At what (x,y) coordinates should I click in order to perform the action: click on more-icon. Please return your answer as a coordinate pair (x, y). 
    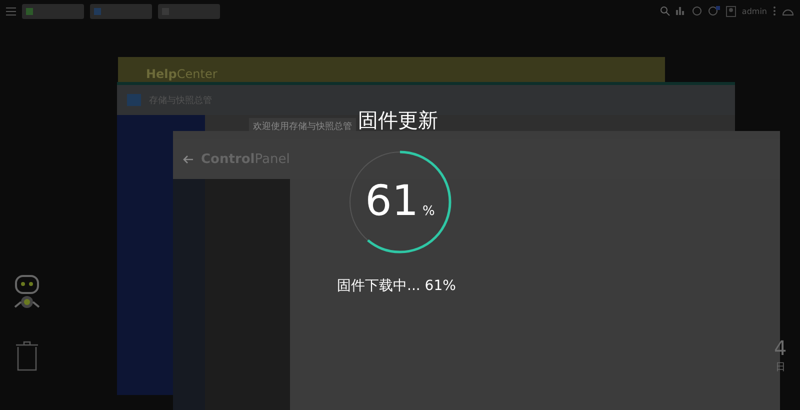
    Looking at the image, I should click on (774, 11).